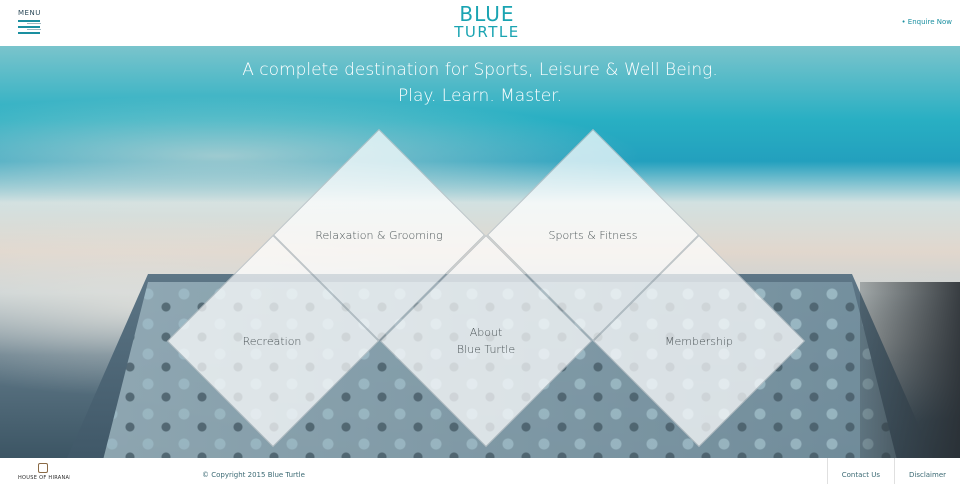 The image size is (960, 484). I want to click on blue-turtle-logo: BLUE TURTLE, so click(487, 22).